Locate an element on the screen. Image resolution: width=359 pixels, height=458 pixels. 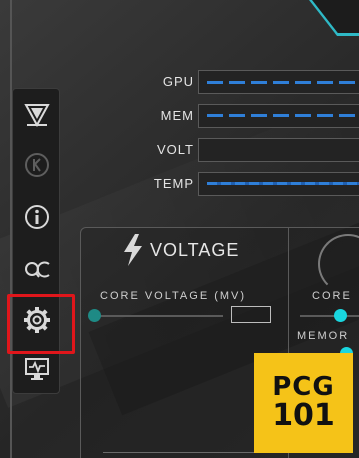
memory-clock-label: MEMOR is located at coordinates (323, 336).